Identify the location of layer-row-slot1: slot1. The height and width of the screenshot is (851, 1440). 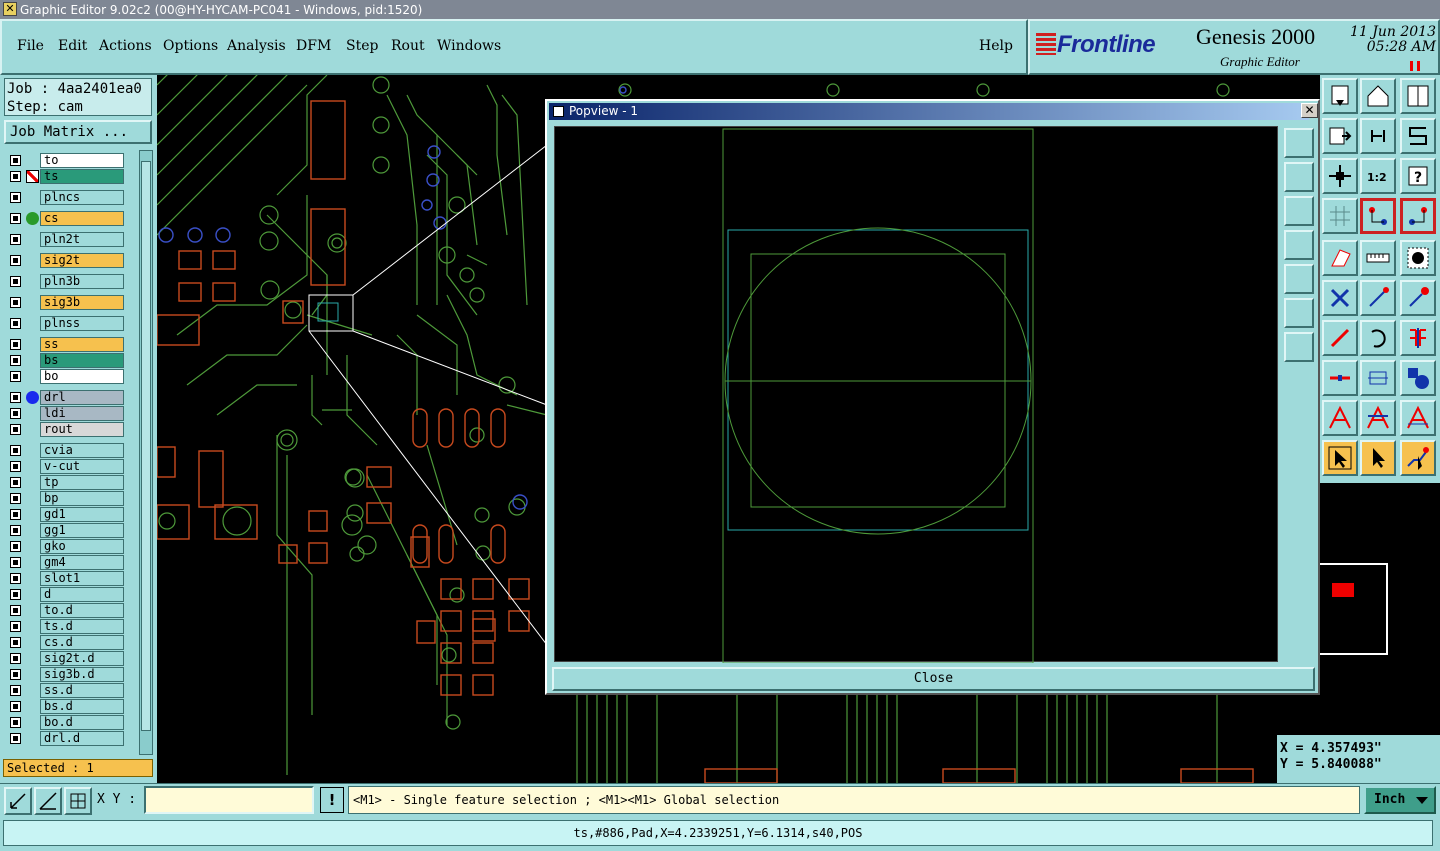
(66, 578).